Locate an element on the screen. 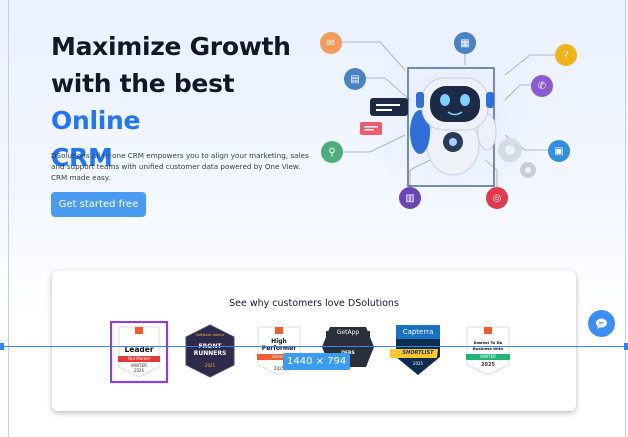 The image size is (628, 437). software-advice-year: 2025 is located at coordinates (210, 365).